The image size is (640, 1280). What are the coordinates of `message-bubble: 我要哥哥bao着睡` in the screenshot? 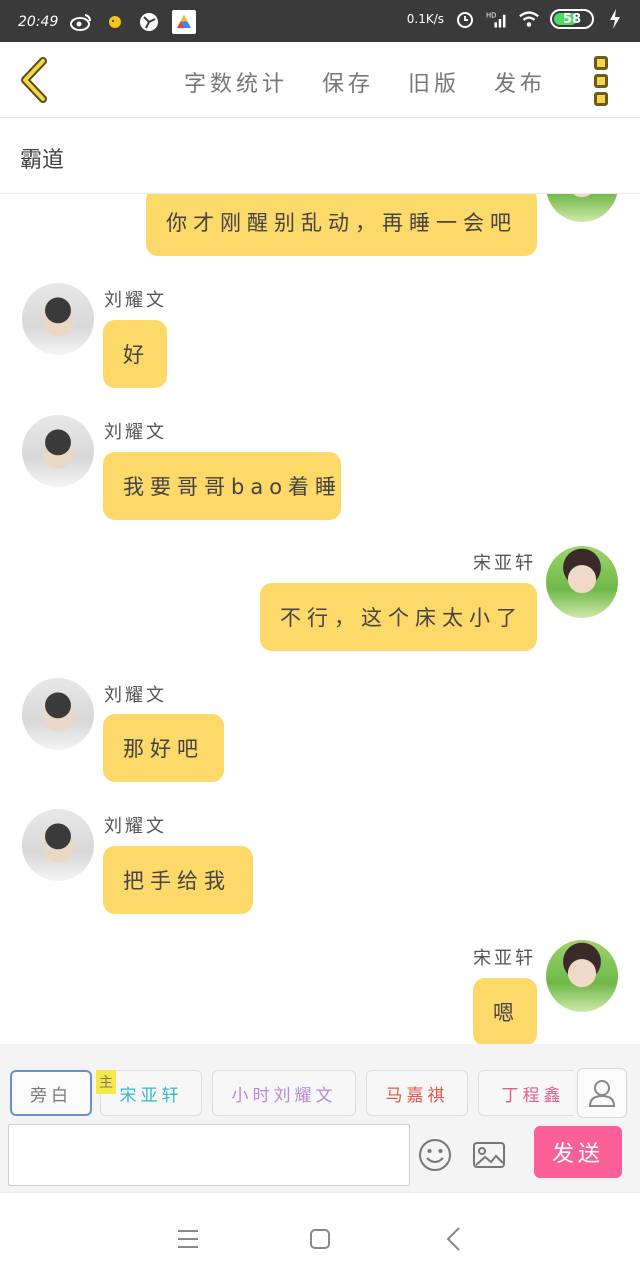 It's located at (222, 486).